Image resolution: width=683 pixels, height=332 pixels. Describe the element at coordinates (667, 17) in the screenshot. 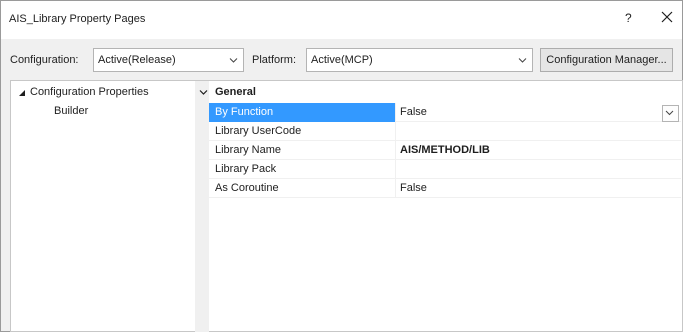

I see `close-icon` at that location.